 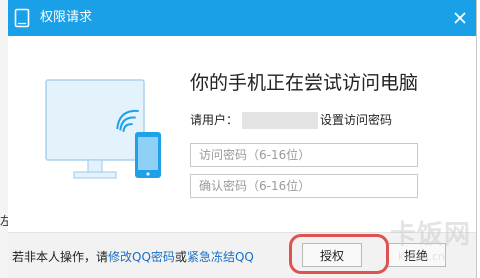 I want to click on confirm-password-field, so click(x=304, y=186).